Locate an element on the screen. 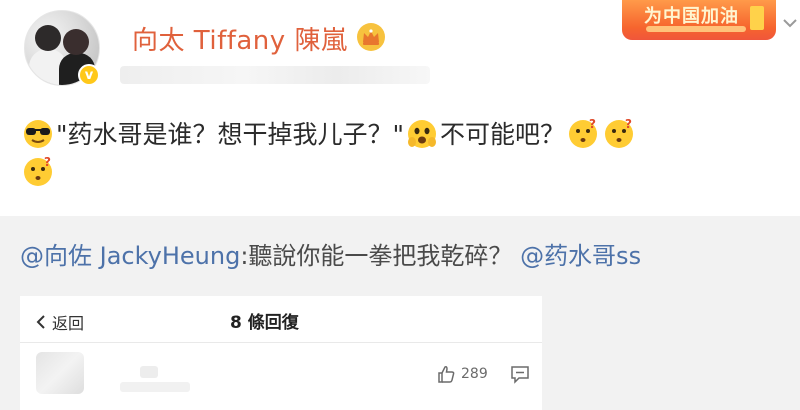 This screenshot has height=410, width=800. chevron-down-icon is located at coordinates (790, 23).